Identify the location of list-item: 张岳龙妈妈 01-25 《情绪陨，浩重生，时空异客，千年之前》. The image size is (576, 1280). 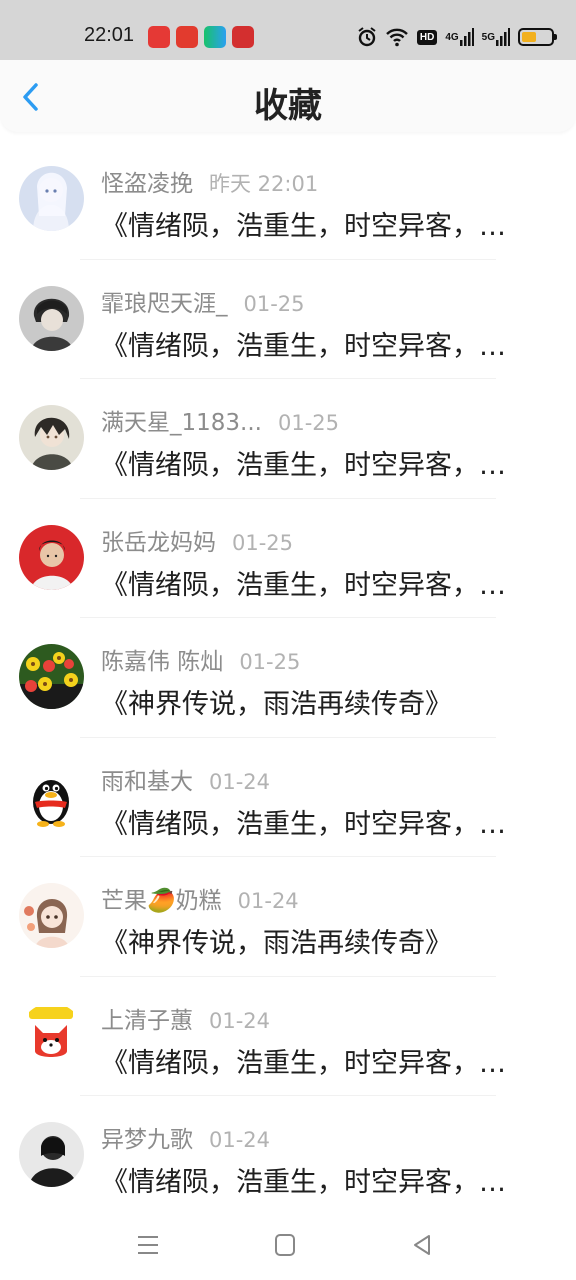
(288, 558).